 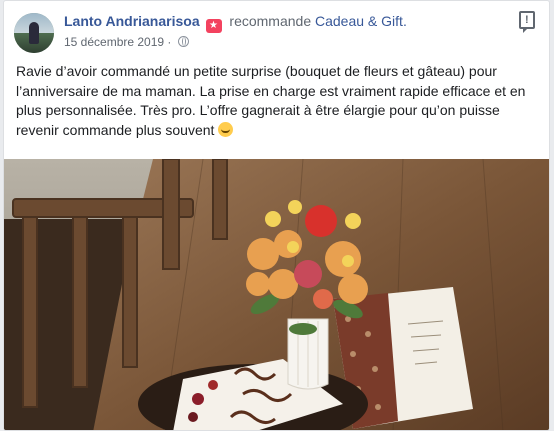 I want to click on post-meta: 15 décembre 2019 ·, so click(x=126, y=42).